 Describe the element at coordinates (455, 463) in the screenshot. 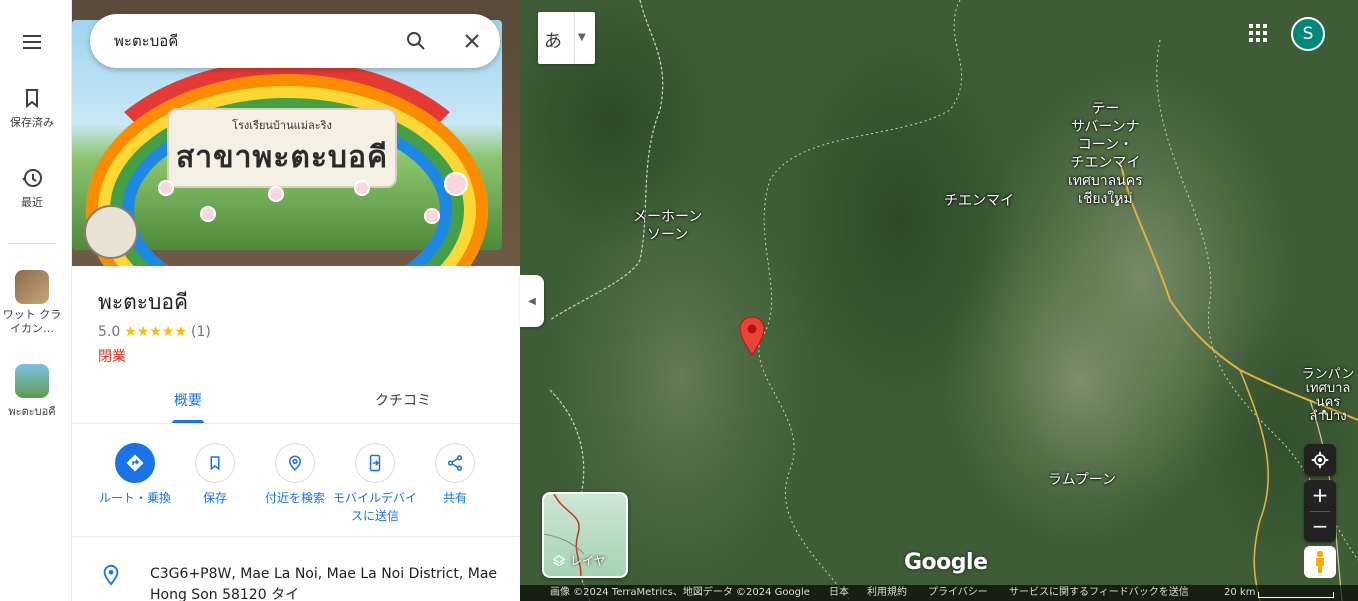

I see `share-icon` at that location.